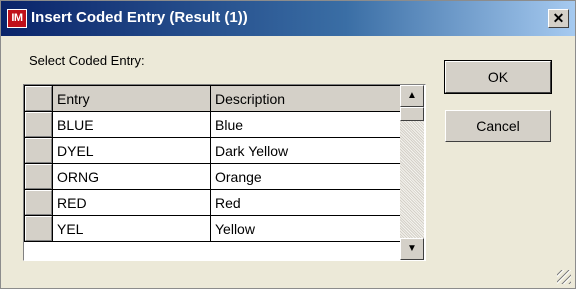  I want to click on entry-cell: YEL, so click(131, 228).